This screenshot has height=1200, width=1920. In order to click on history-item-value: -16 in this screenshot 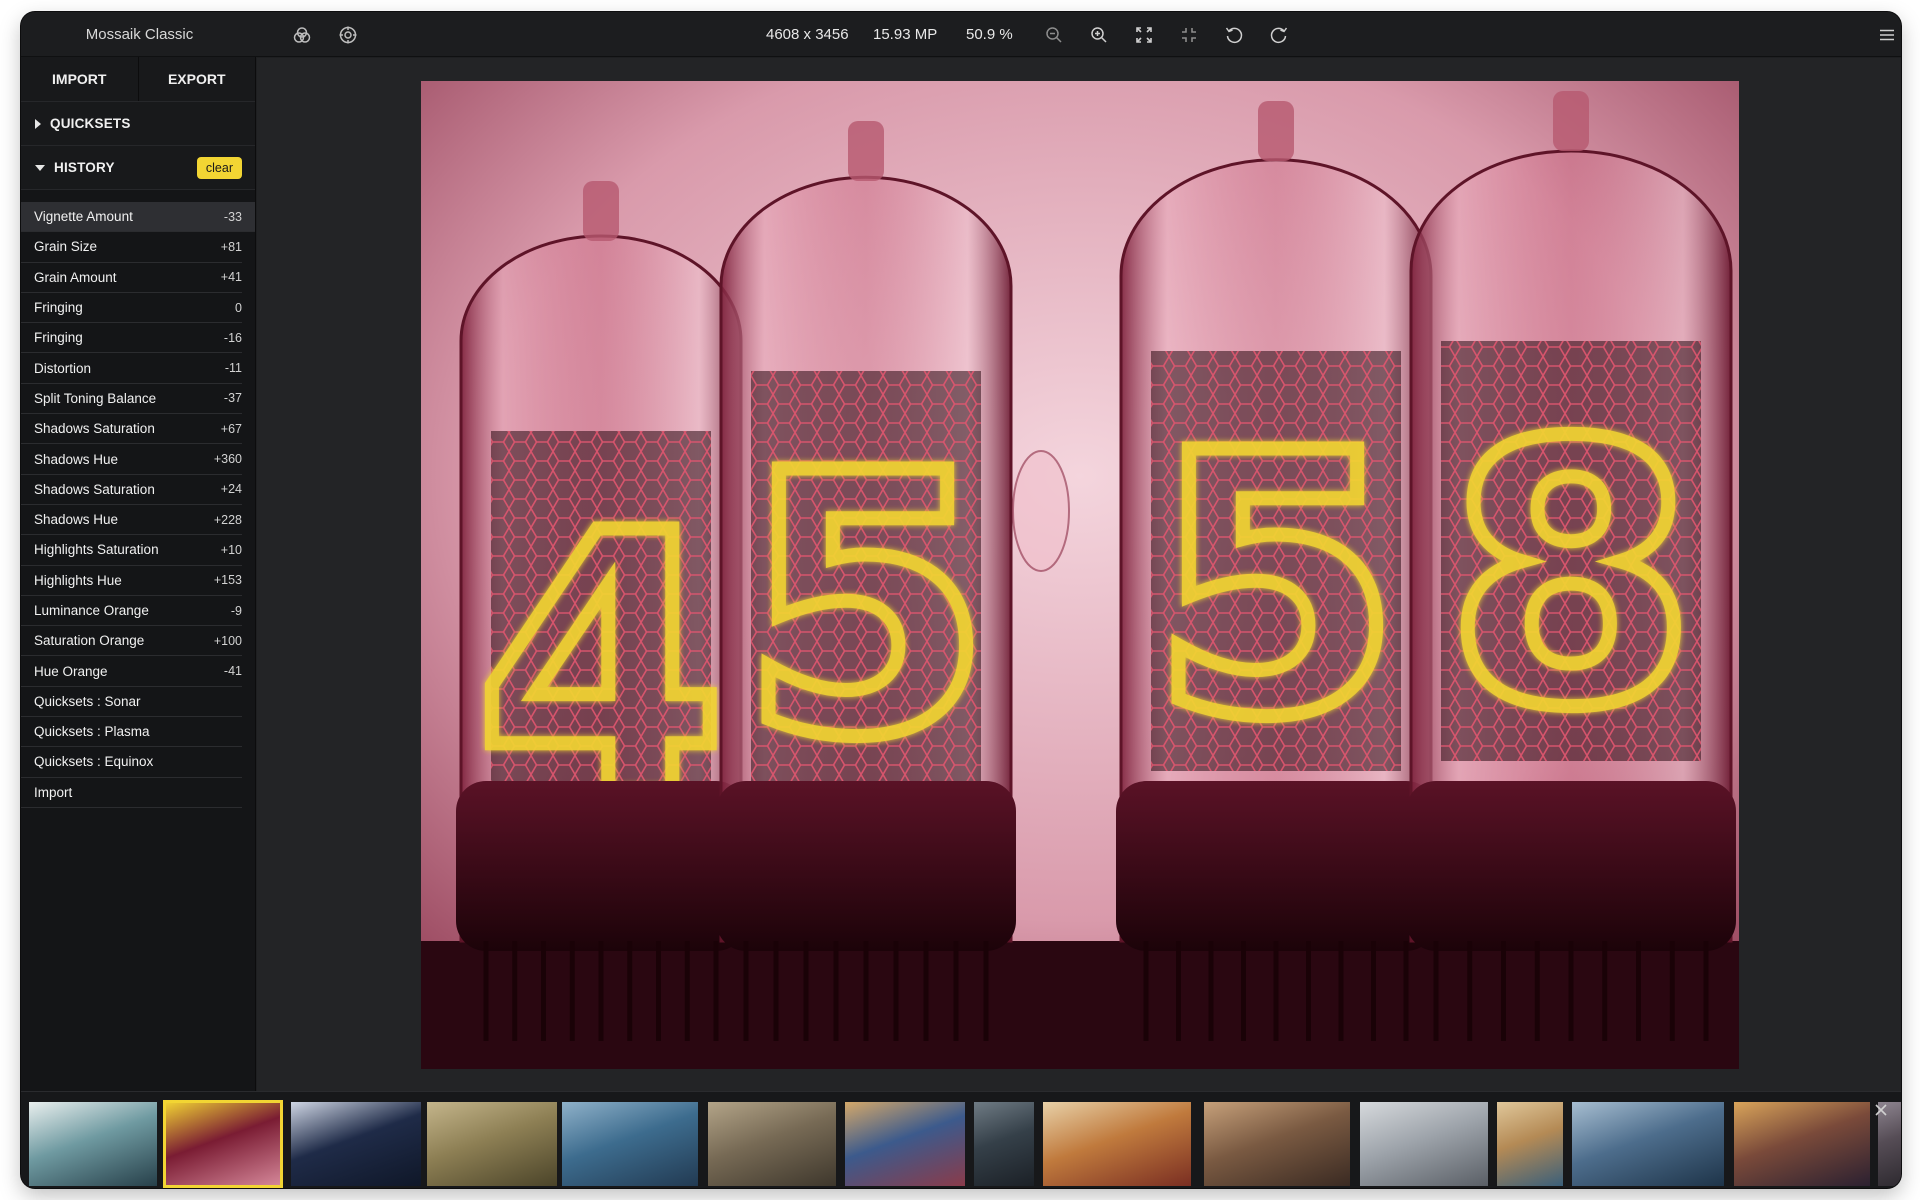, I will do `click(232, 337)`.